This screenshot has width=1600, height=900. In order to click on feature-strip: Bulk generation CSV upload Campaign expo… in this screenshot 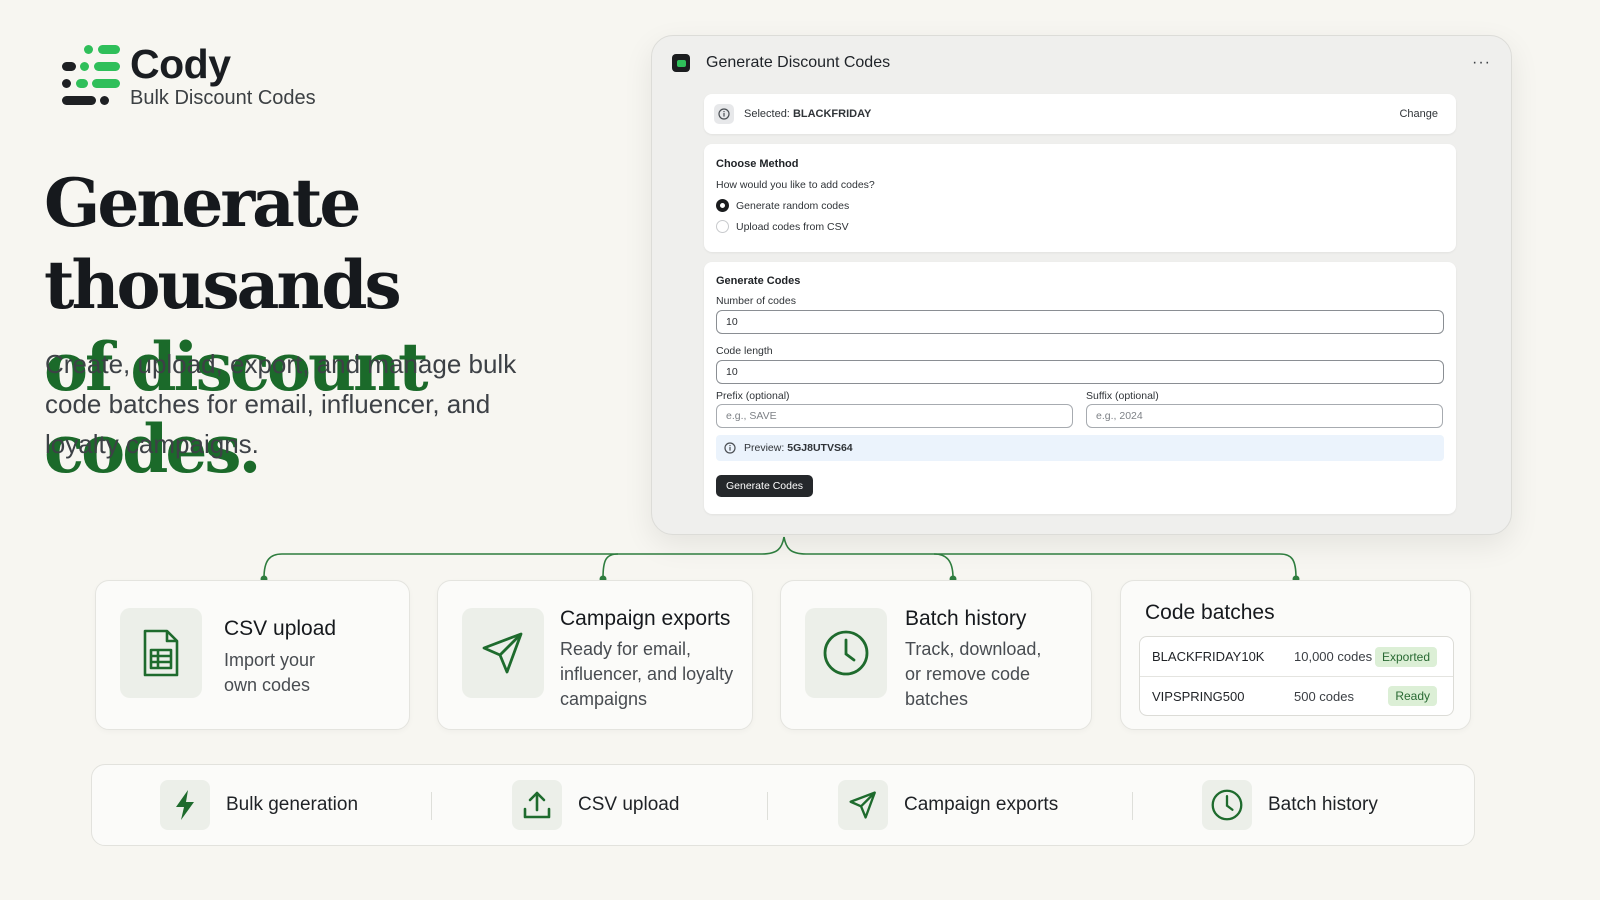, I will do `click(783, 805)`.